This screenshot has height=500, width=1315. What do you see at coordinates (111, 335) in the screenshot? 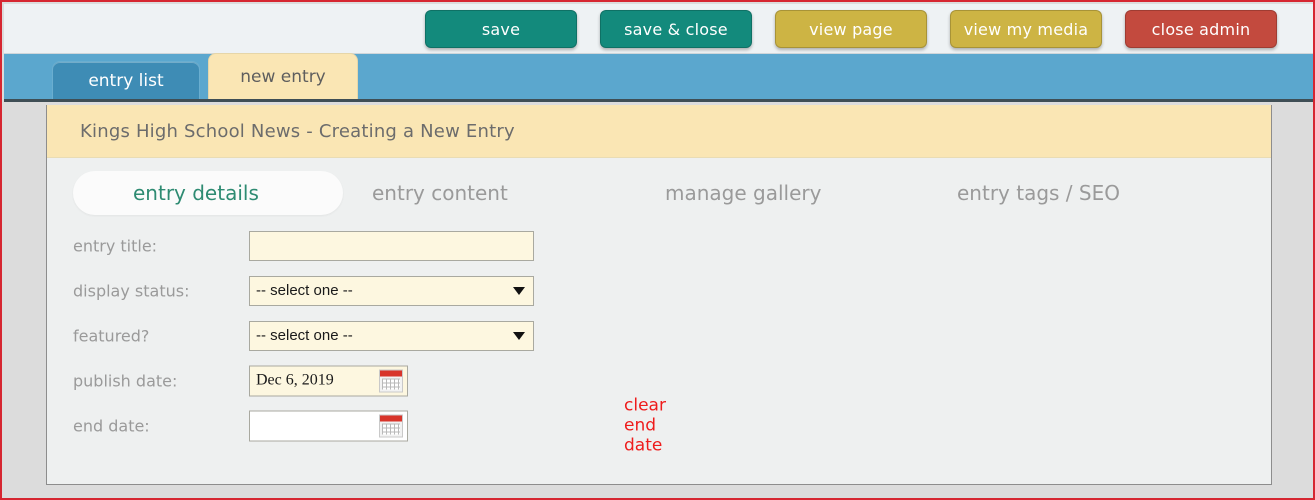
I see `label-featured: featured?` at bounding box center [111, 335].